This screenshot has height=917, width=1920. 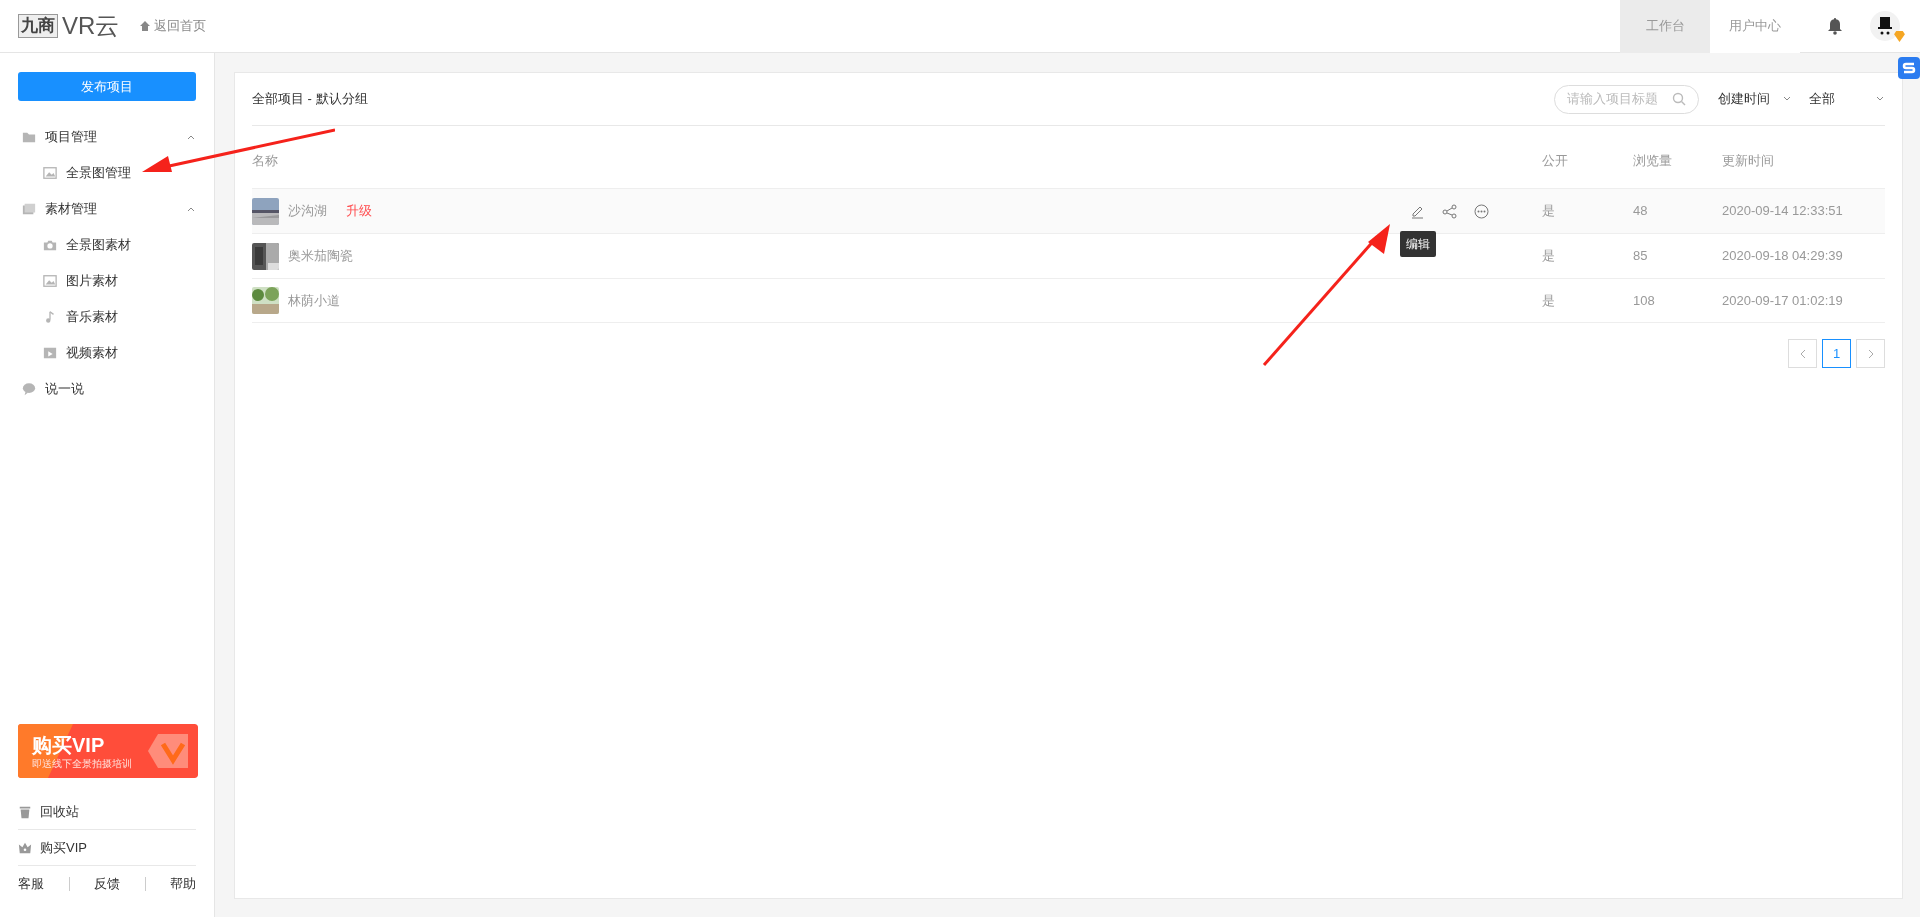 What do you see at coordinates (1835, 26) in the screenshot?
I see `bell-icon` at bounding box center [1835, 26].